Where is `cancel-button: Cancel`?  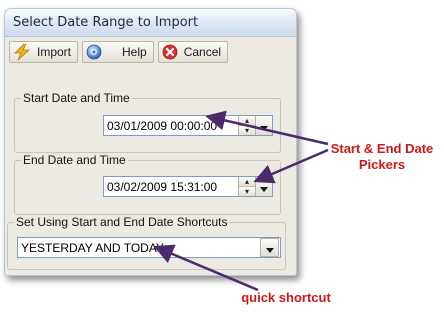 cancel-button: Cancel is located at coordinates (193, 52).